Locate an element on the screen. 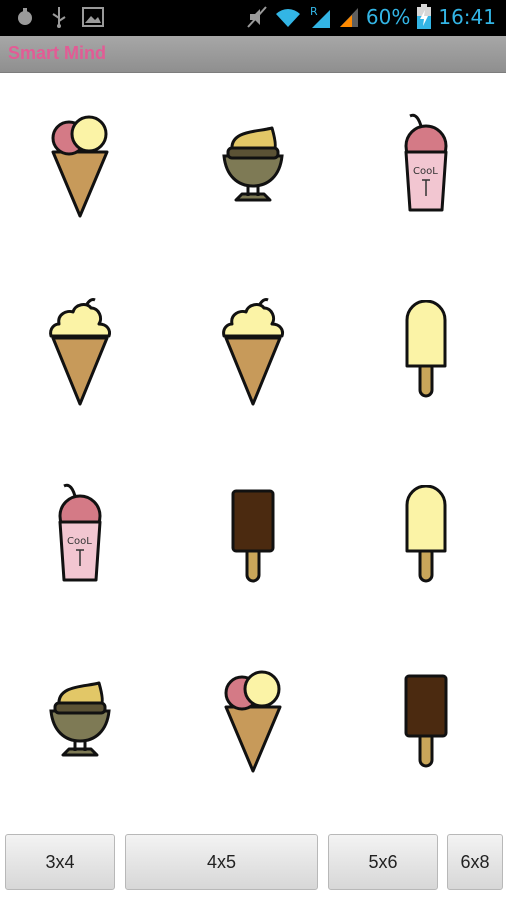 The width and height of the screenshot is (506, 900). size-3x4-button: 3x4 is located at coordinates (60, 862).